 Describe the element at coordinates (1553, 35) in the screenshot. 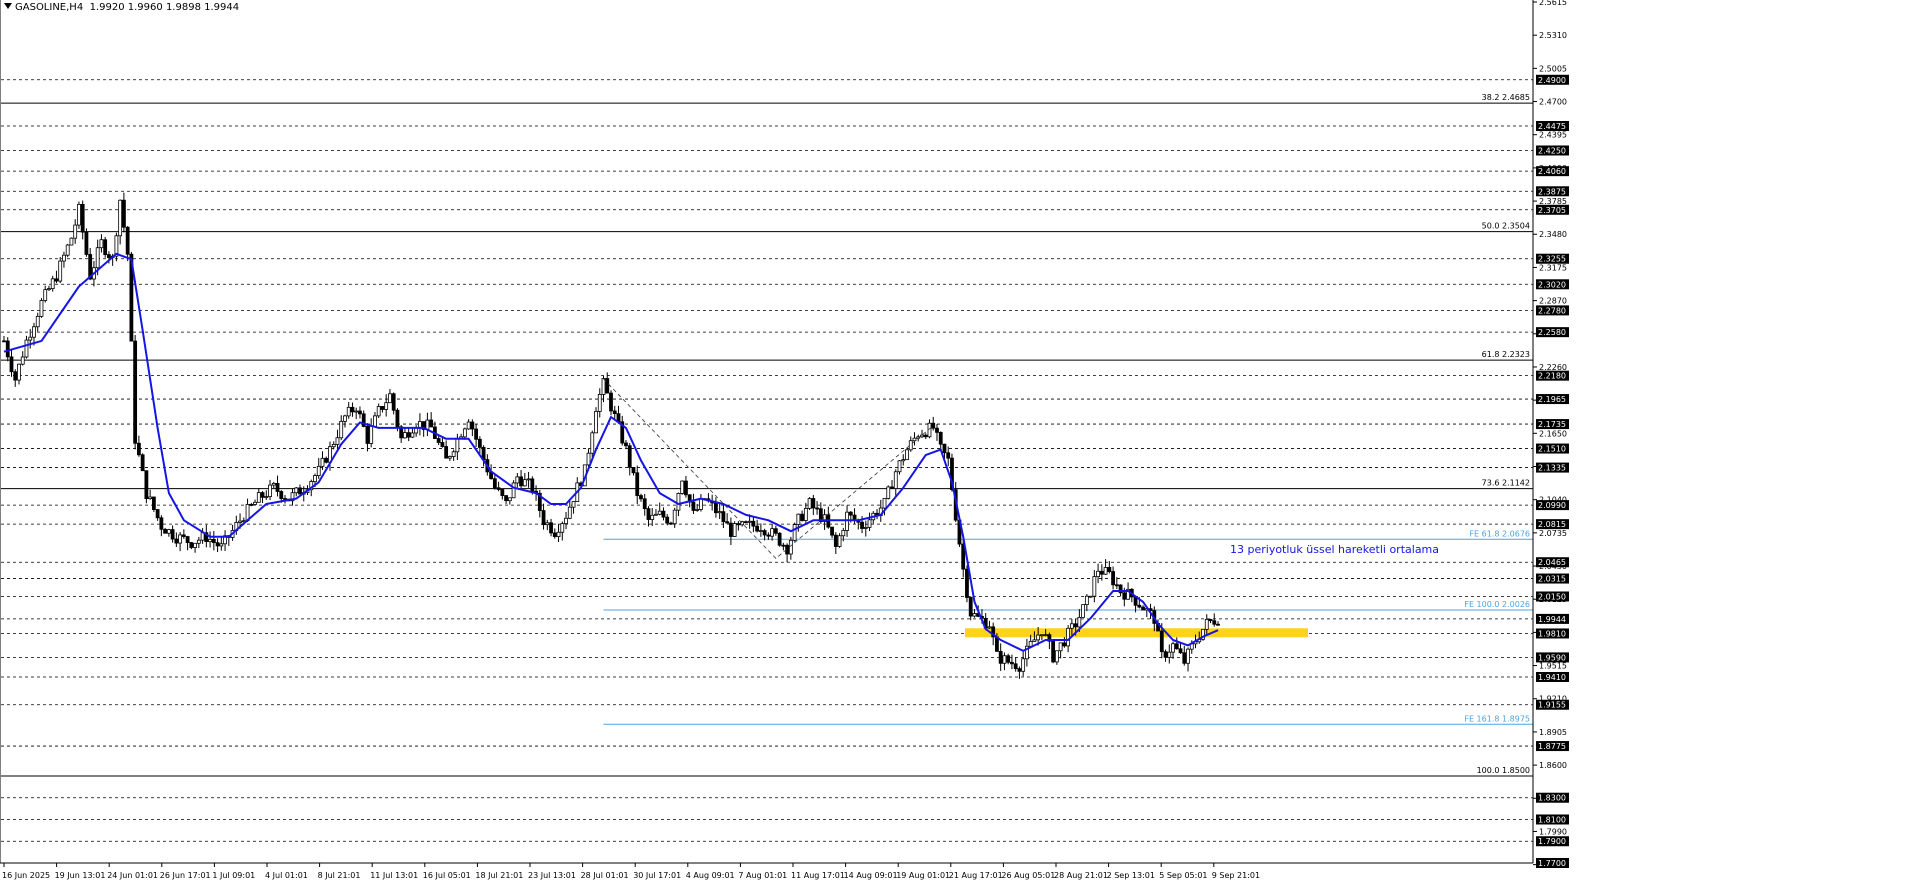

I see `y-tick-label: 2.5310` at that location.